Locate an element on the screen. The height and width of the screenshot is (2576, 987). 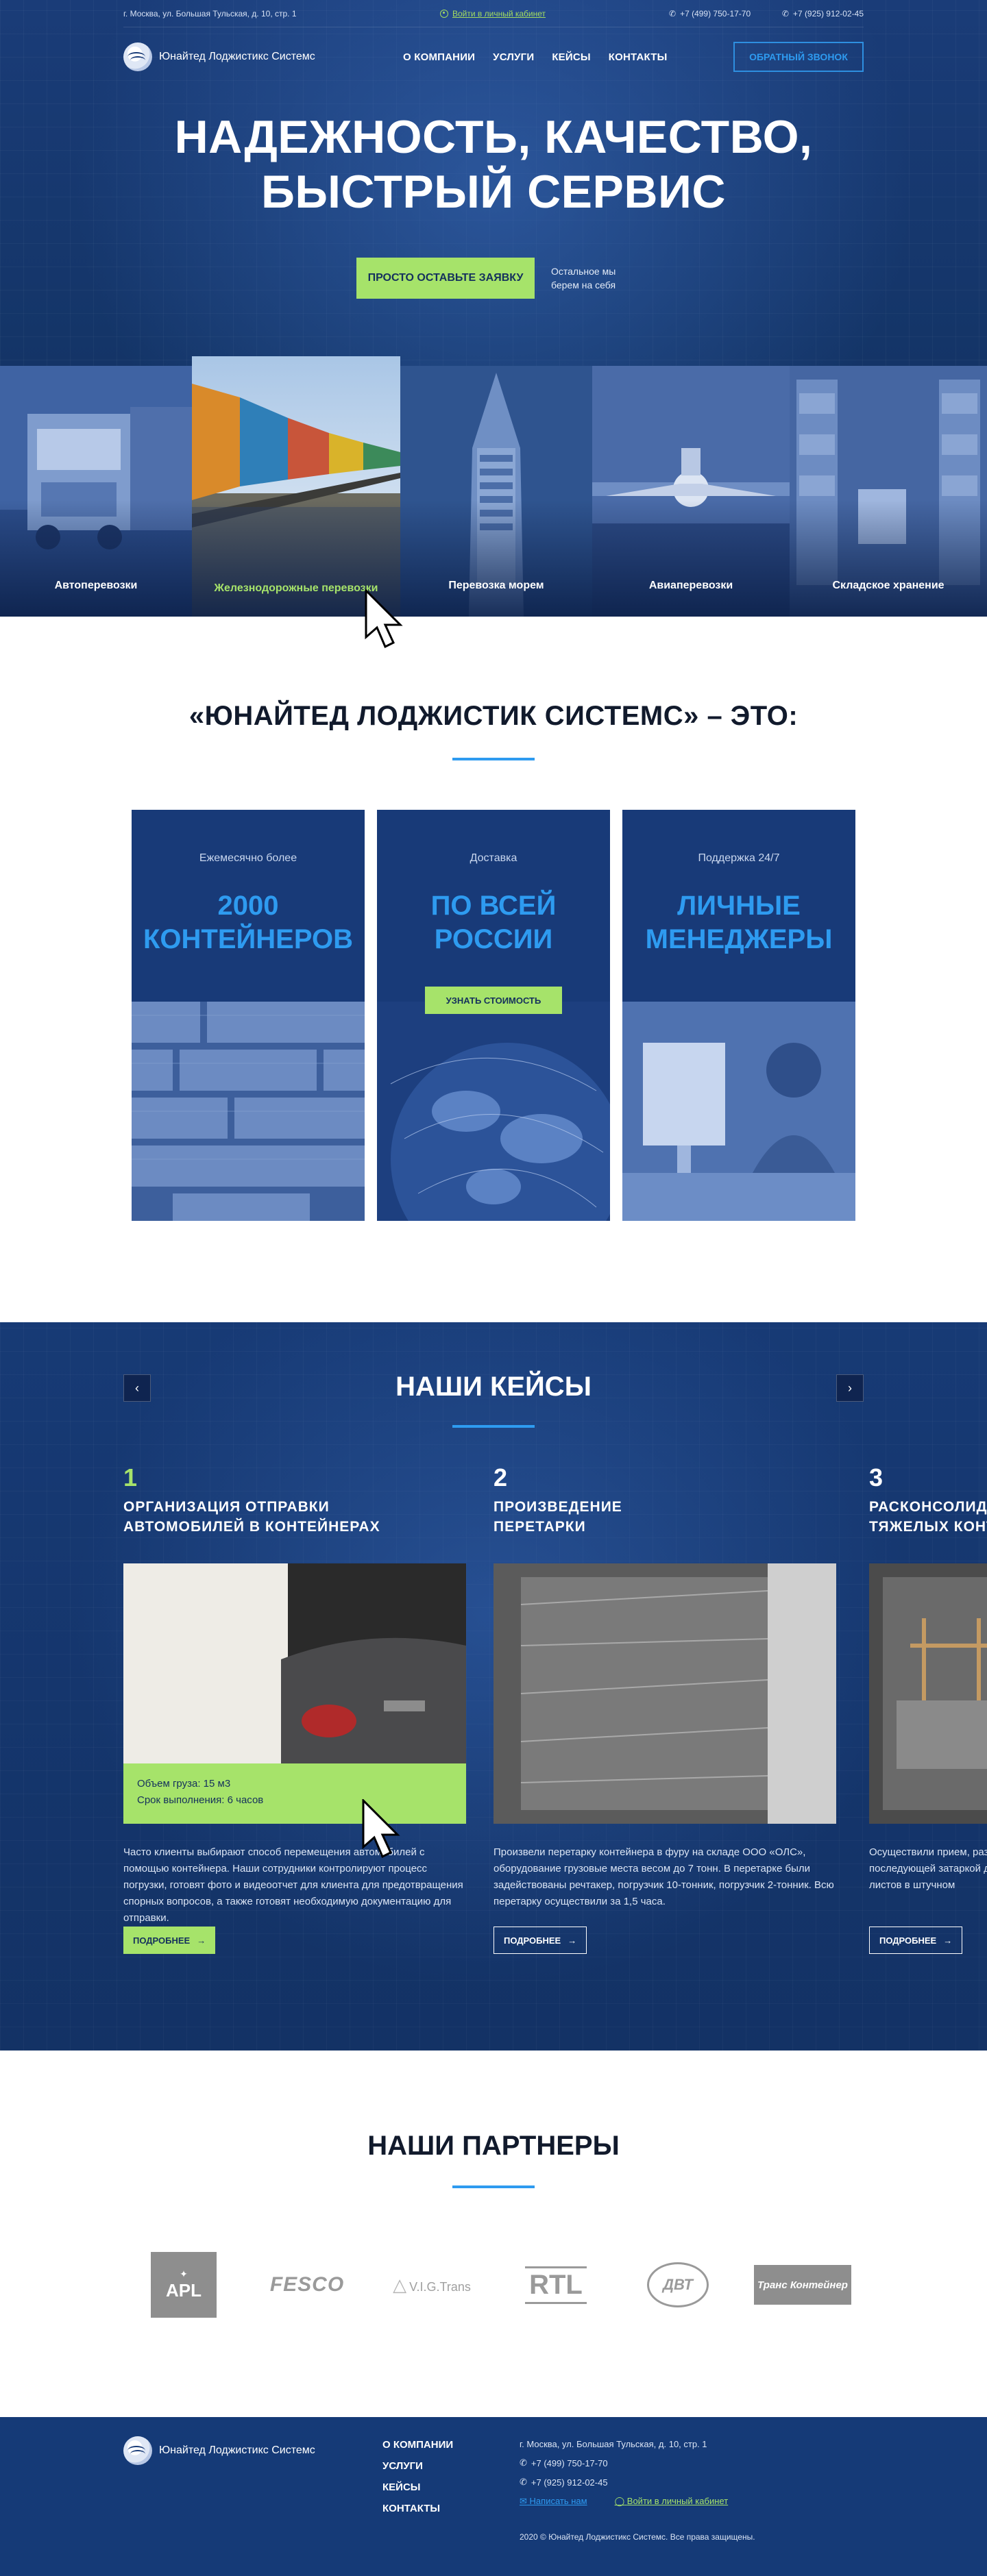
footer-item-company: О КОМПАНИИ is located at coordinates (417, 2445).